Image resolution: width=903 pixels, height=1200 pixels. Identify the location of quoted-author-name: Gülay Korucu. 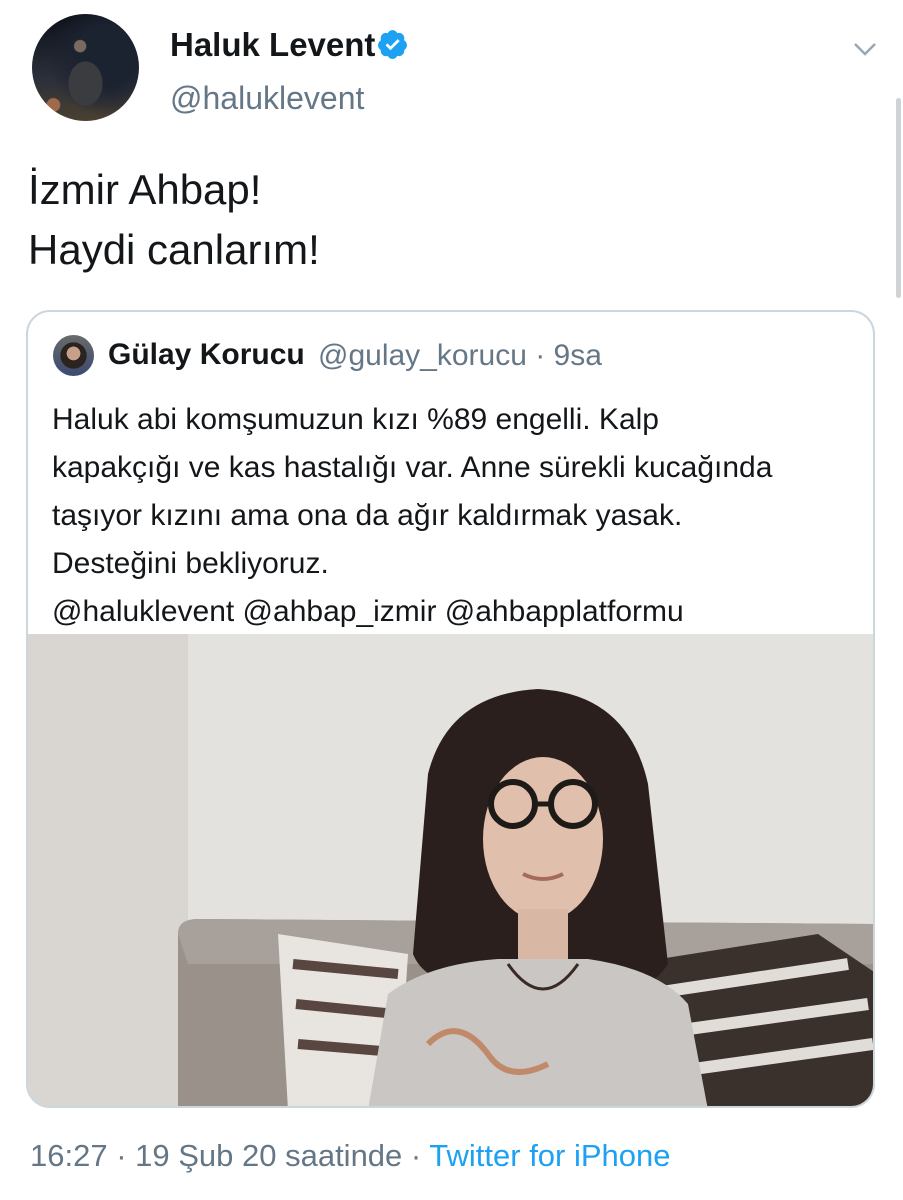
(206, 355).